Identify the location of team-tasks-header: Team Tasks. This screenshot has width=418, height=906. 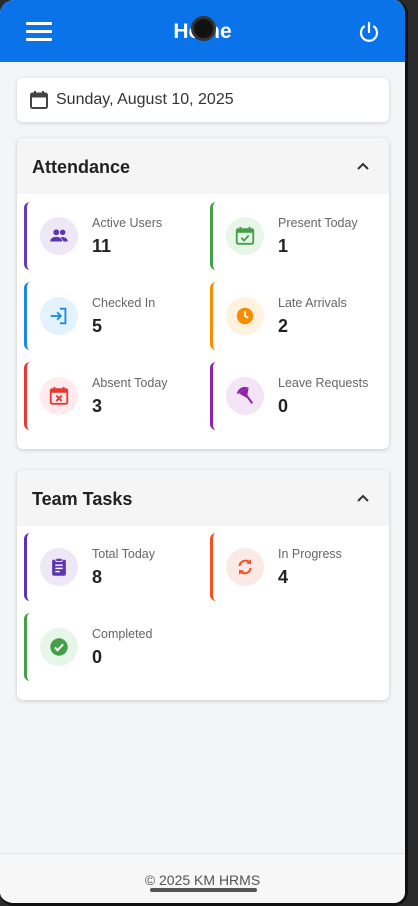
(203, 498).